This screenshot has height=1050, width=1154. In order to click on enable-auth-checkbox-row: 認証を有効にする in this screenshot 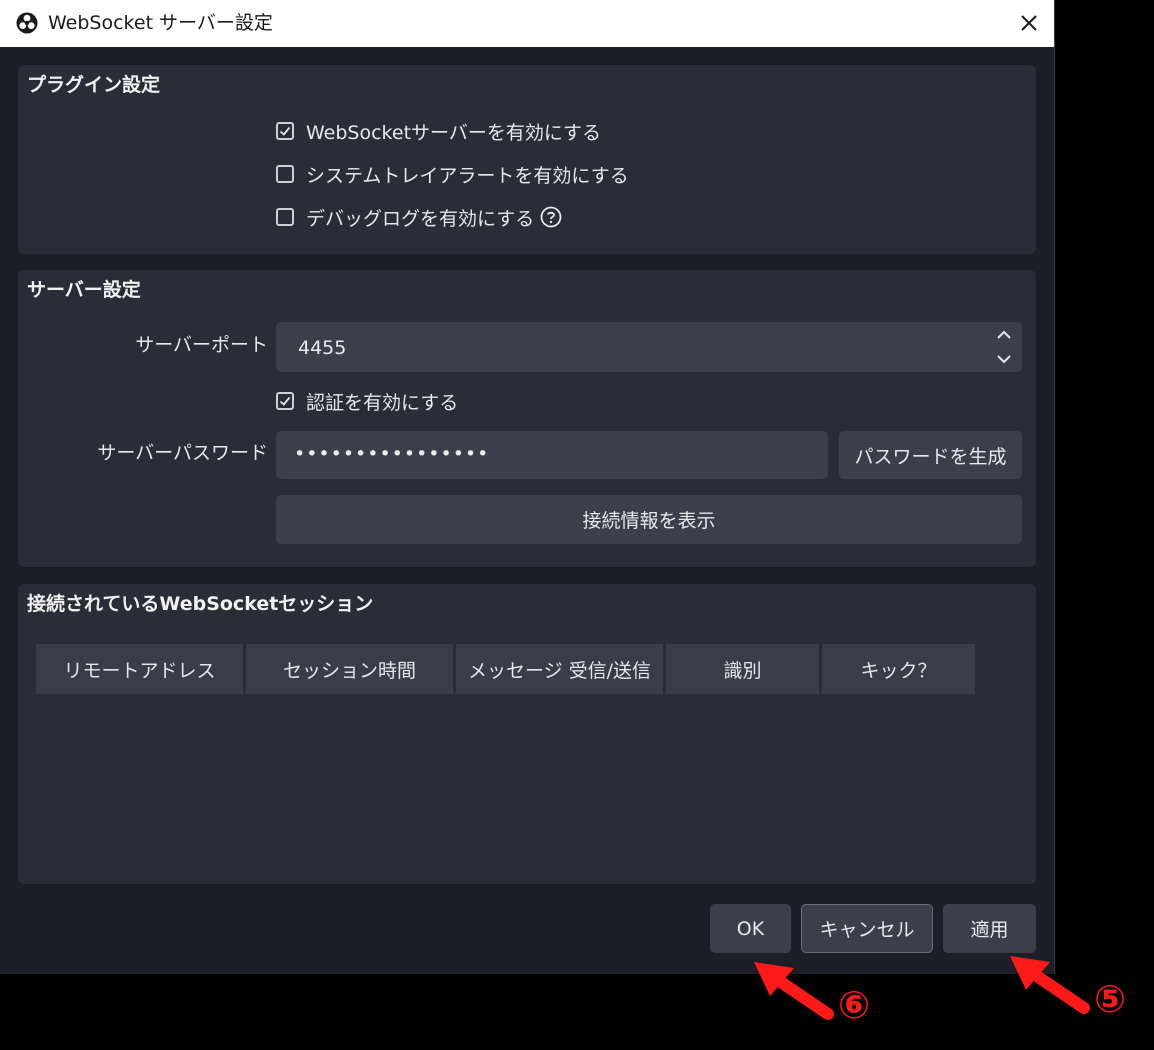, I will do `click(367, 401)`.